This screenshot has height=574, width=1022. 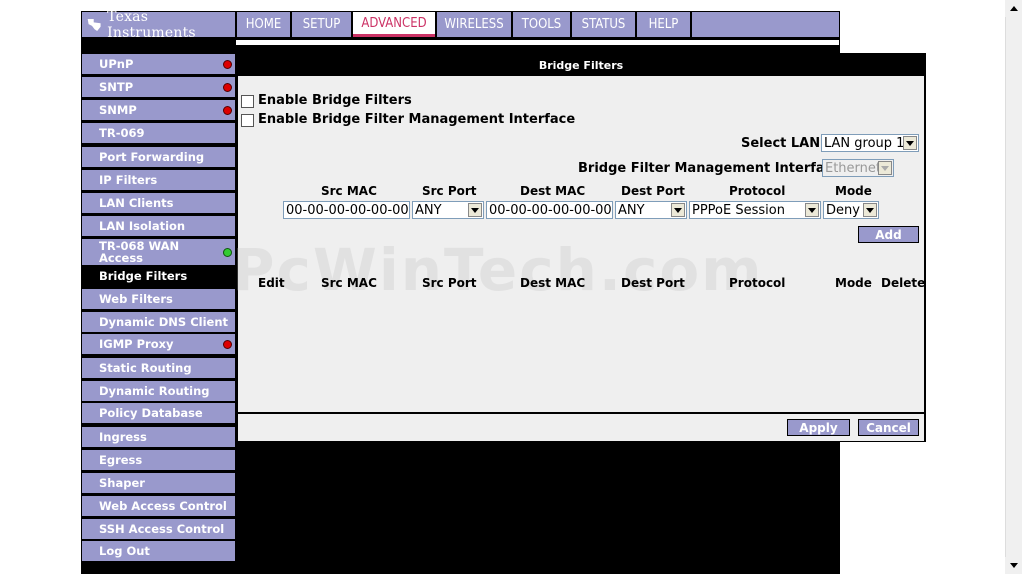 What do you see at coordinates (653, 191) in the screenshot?
I see `form-header-dest-port: Dest Port` at bounding box center [653, 191].